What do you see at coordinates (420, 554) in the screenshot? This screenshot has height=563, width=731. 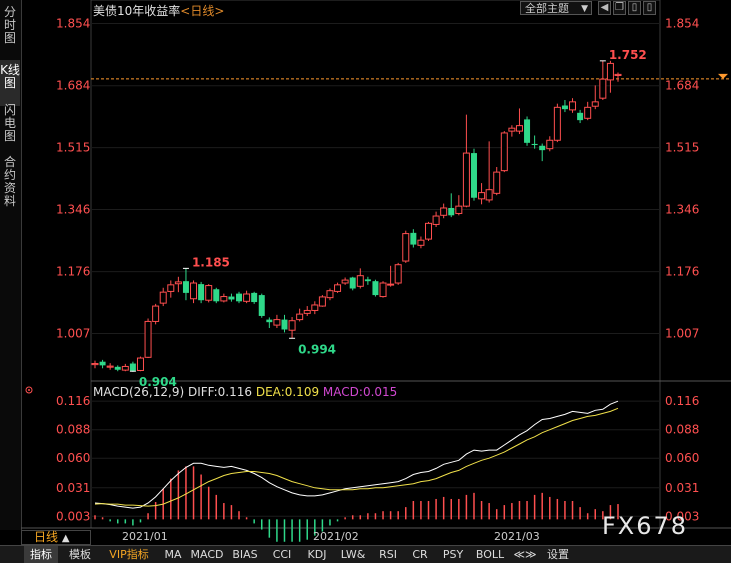 I see `toolbar-item-cr: CR` at bounding box center [420, 554].